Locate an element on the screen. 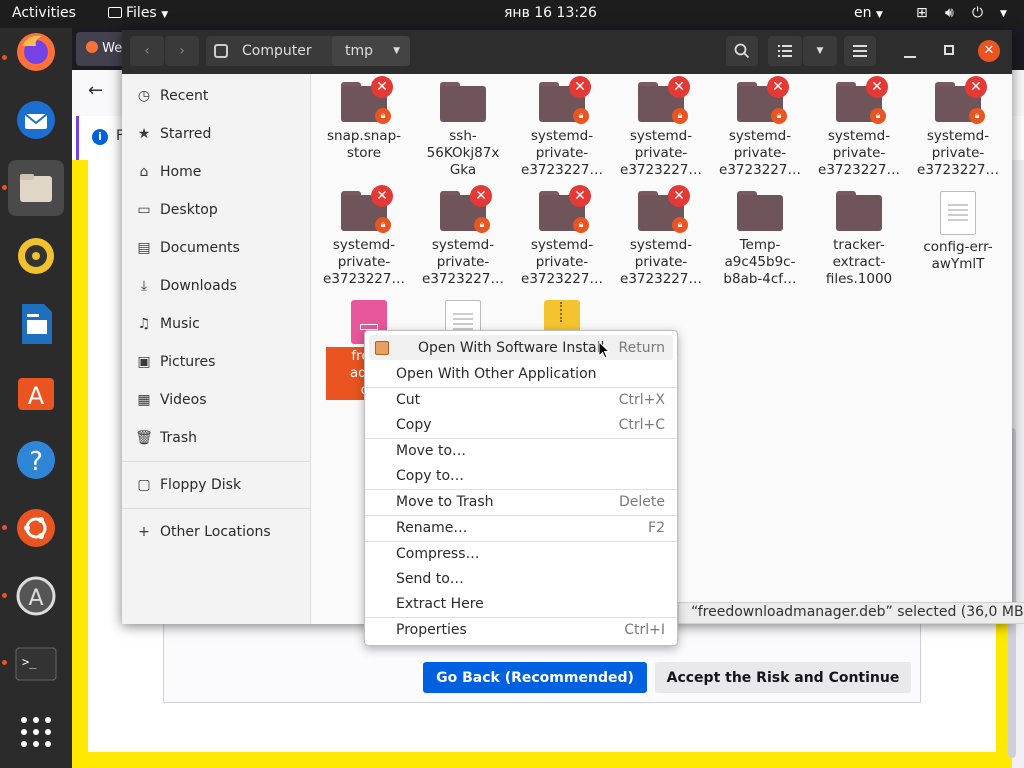 This screenshot has width=1024, height=768. file-item: ssh- 56KOkj87x Gka is located at coordinates (463, 130).